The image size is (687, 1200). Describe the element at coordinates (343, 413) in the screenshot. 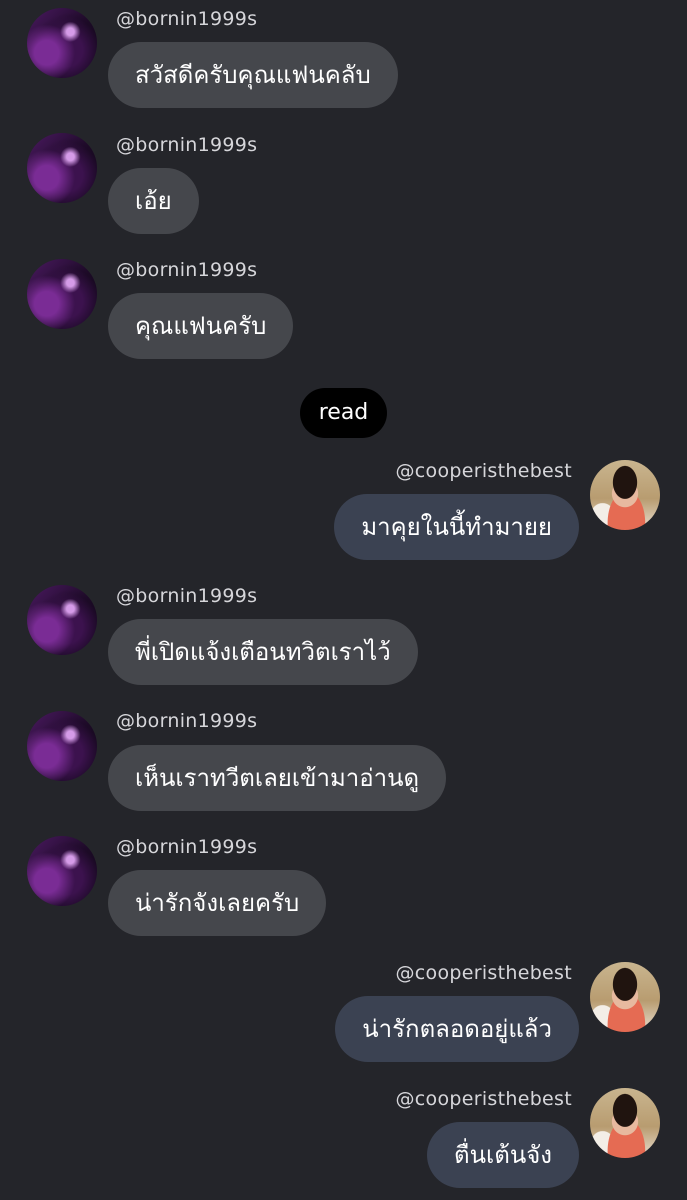

I see `read-indicator: read` at that location.